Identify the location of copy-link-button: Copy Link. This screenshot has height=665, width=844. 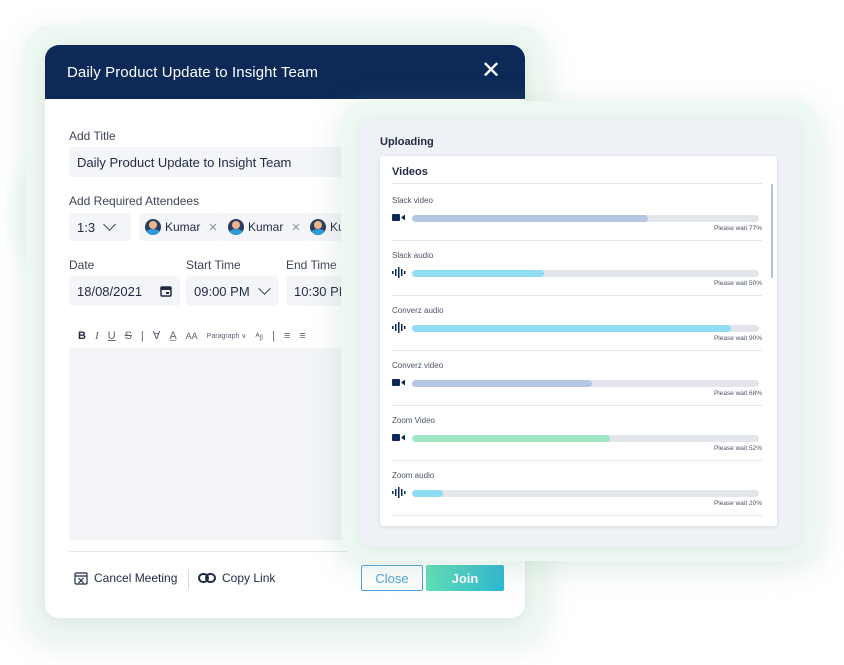
(236, 578).